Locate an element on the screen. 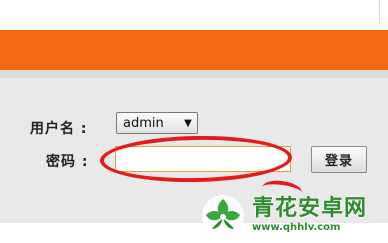  window-edge is located at coordinates (379, 11).